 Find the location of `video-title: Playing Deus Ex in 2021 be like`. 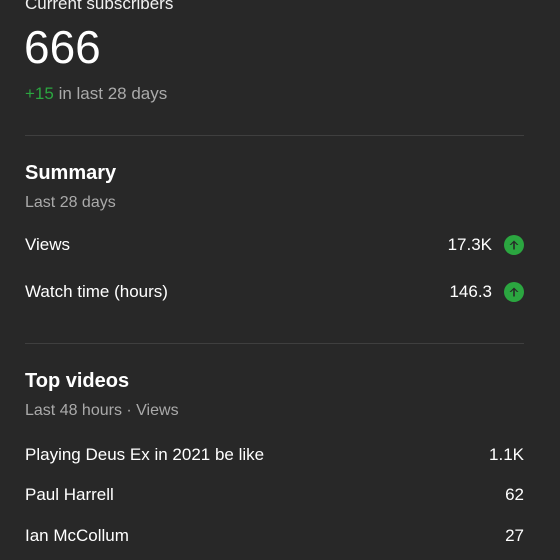

video-title: Playing Deus Ex in 2021 be like is located at coordinates (257, 455).